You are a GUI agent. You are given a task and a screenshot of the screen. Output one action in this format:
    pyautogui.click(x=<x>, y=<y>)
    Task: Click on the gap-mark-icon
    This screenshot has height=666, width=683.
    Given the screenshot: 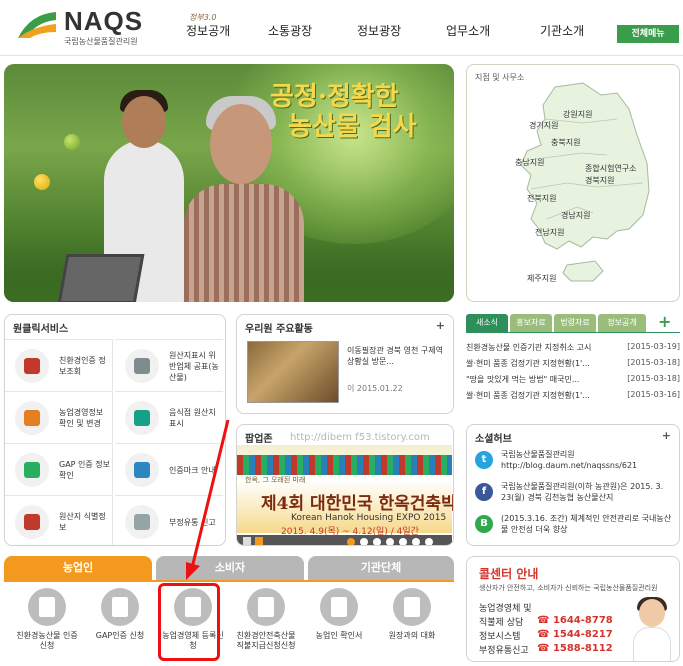 What is the action you would take?
    pyautogui.click(x=32, y=470)
    